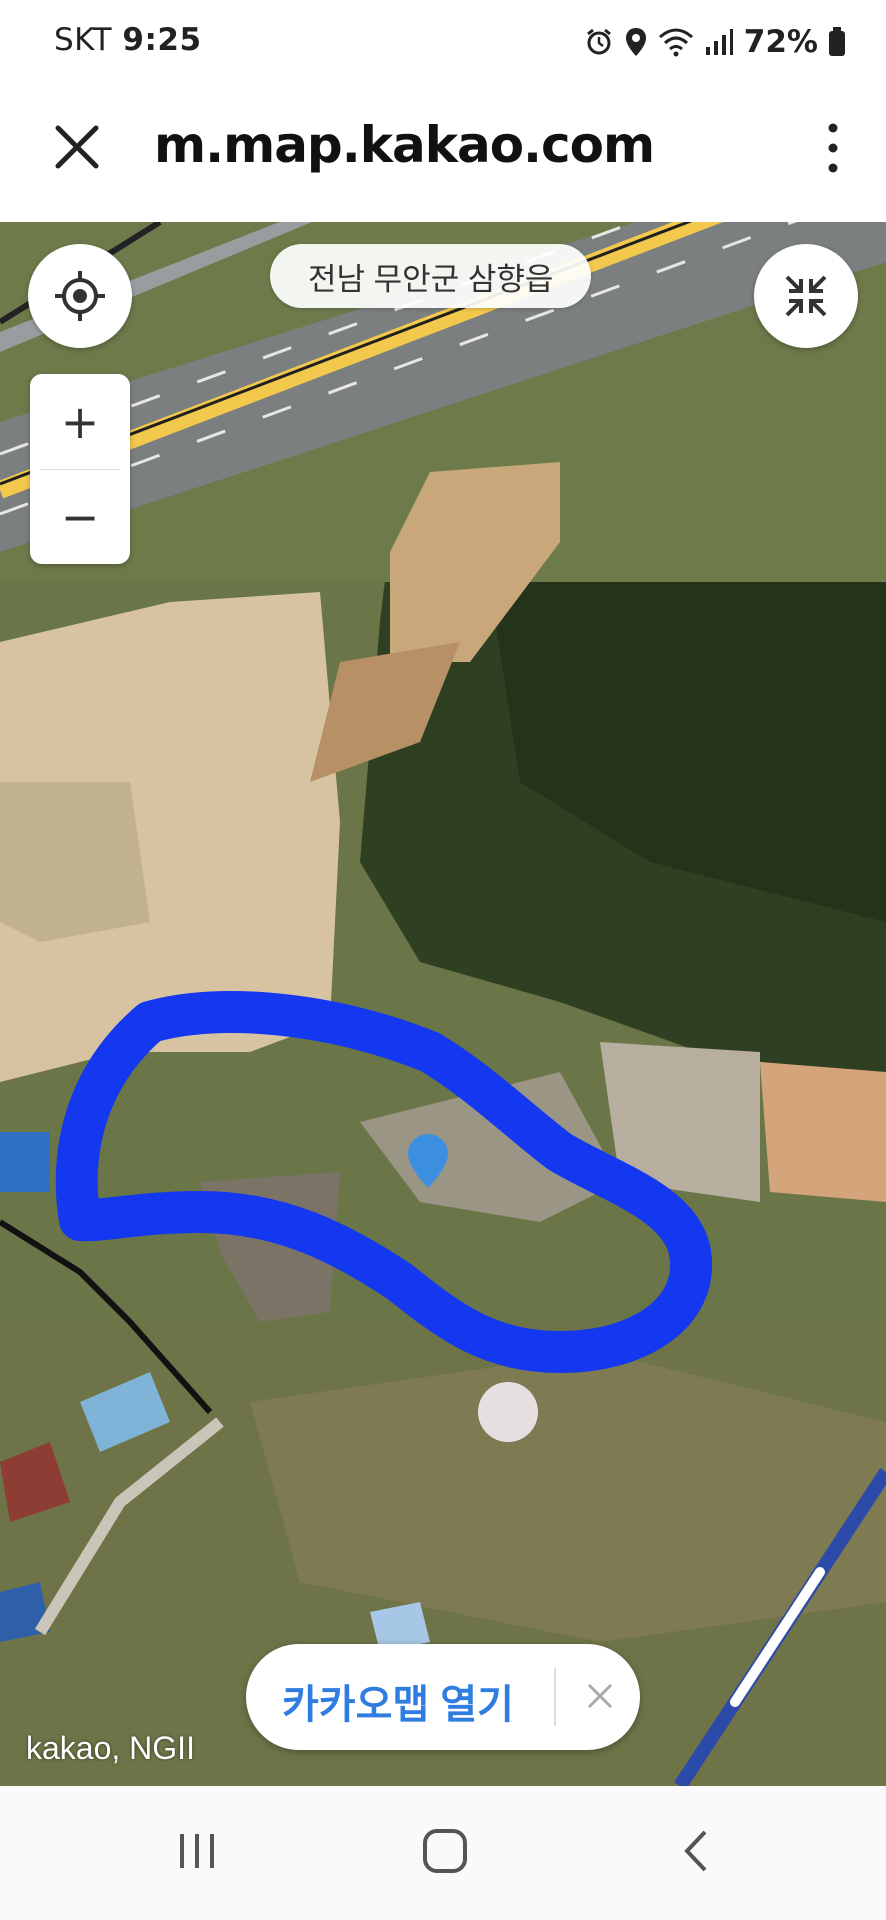 Image resolution: width=886 pixels, height=1920 pixels. I want to click on dismiss-banner-button, so click(600, 1696).